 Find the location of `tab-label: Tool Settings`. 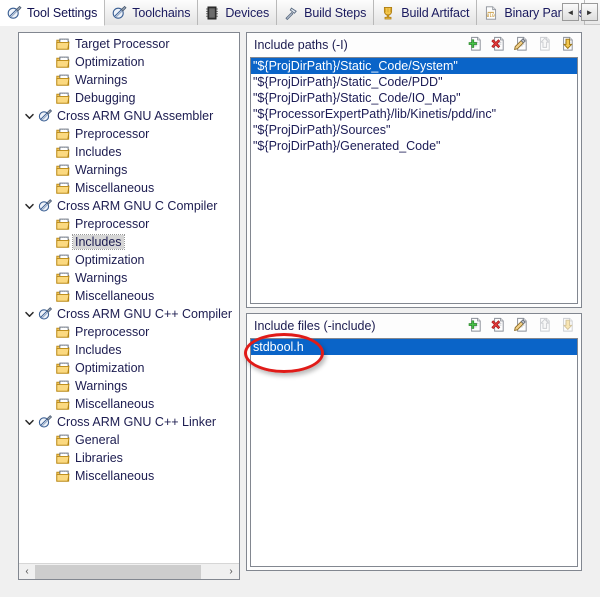

tab-label: Tool Settings is located at coordinates (62, 12).